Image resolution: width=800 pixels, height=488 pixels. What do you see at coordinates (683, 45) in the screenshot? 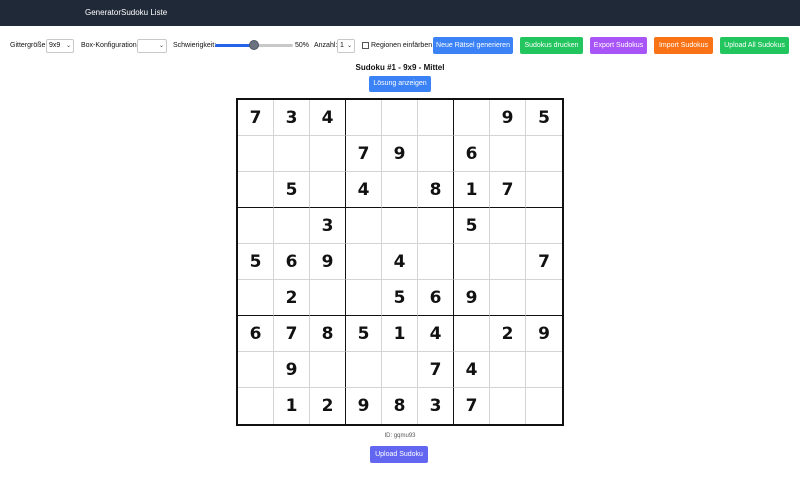
I see `import-button: Import Sudokus` at bounding box center [683, 45].